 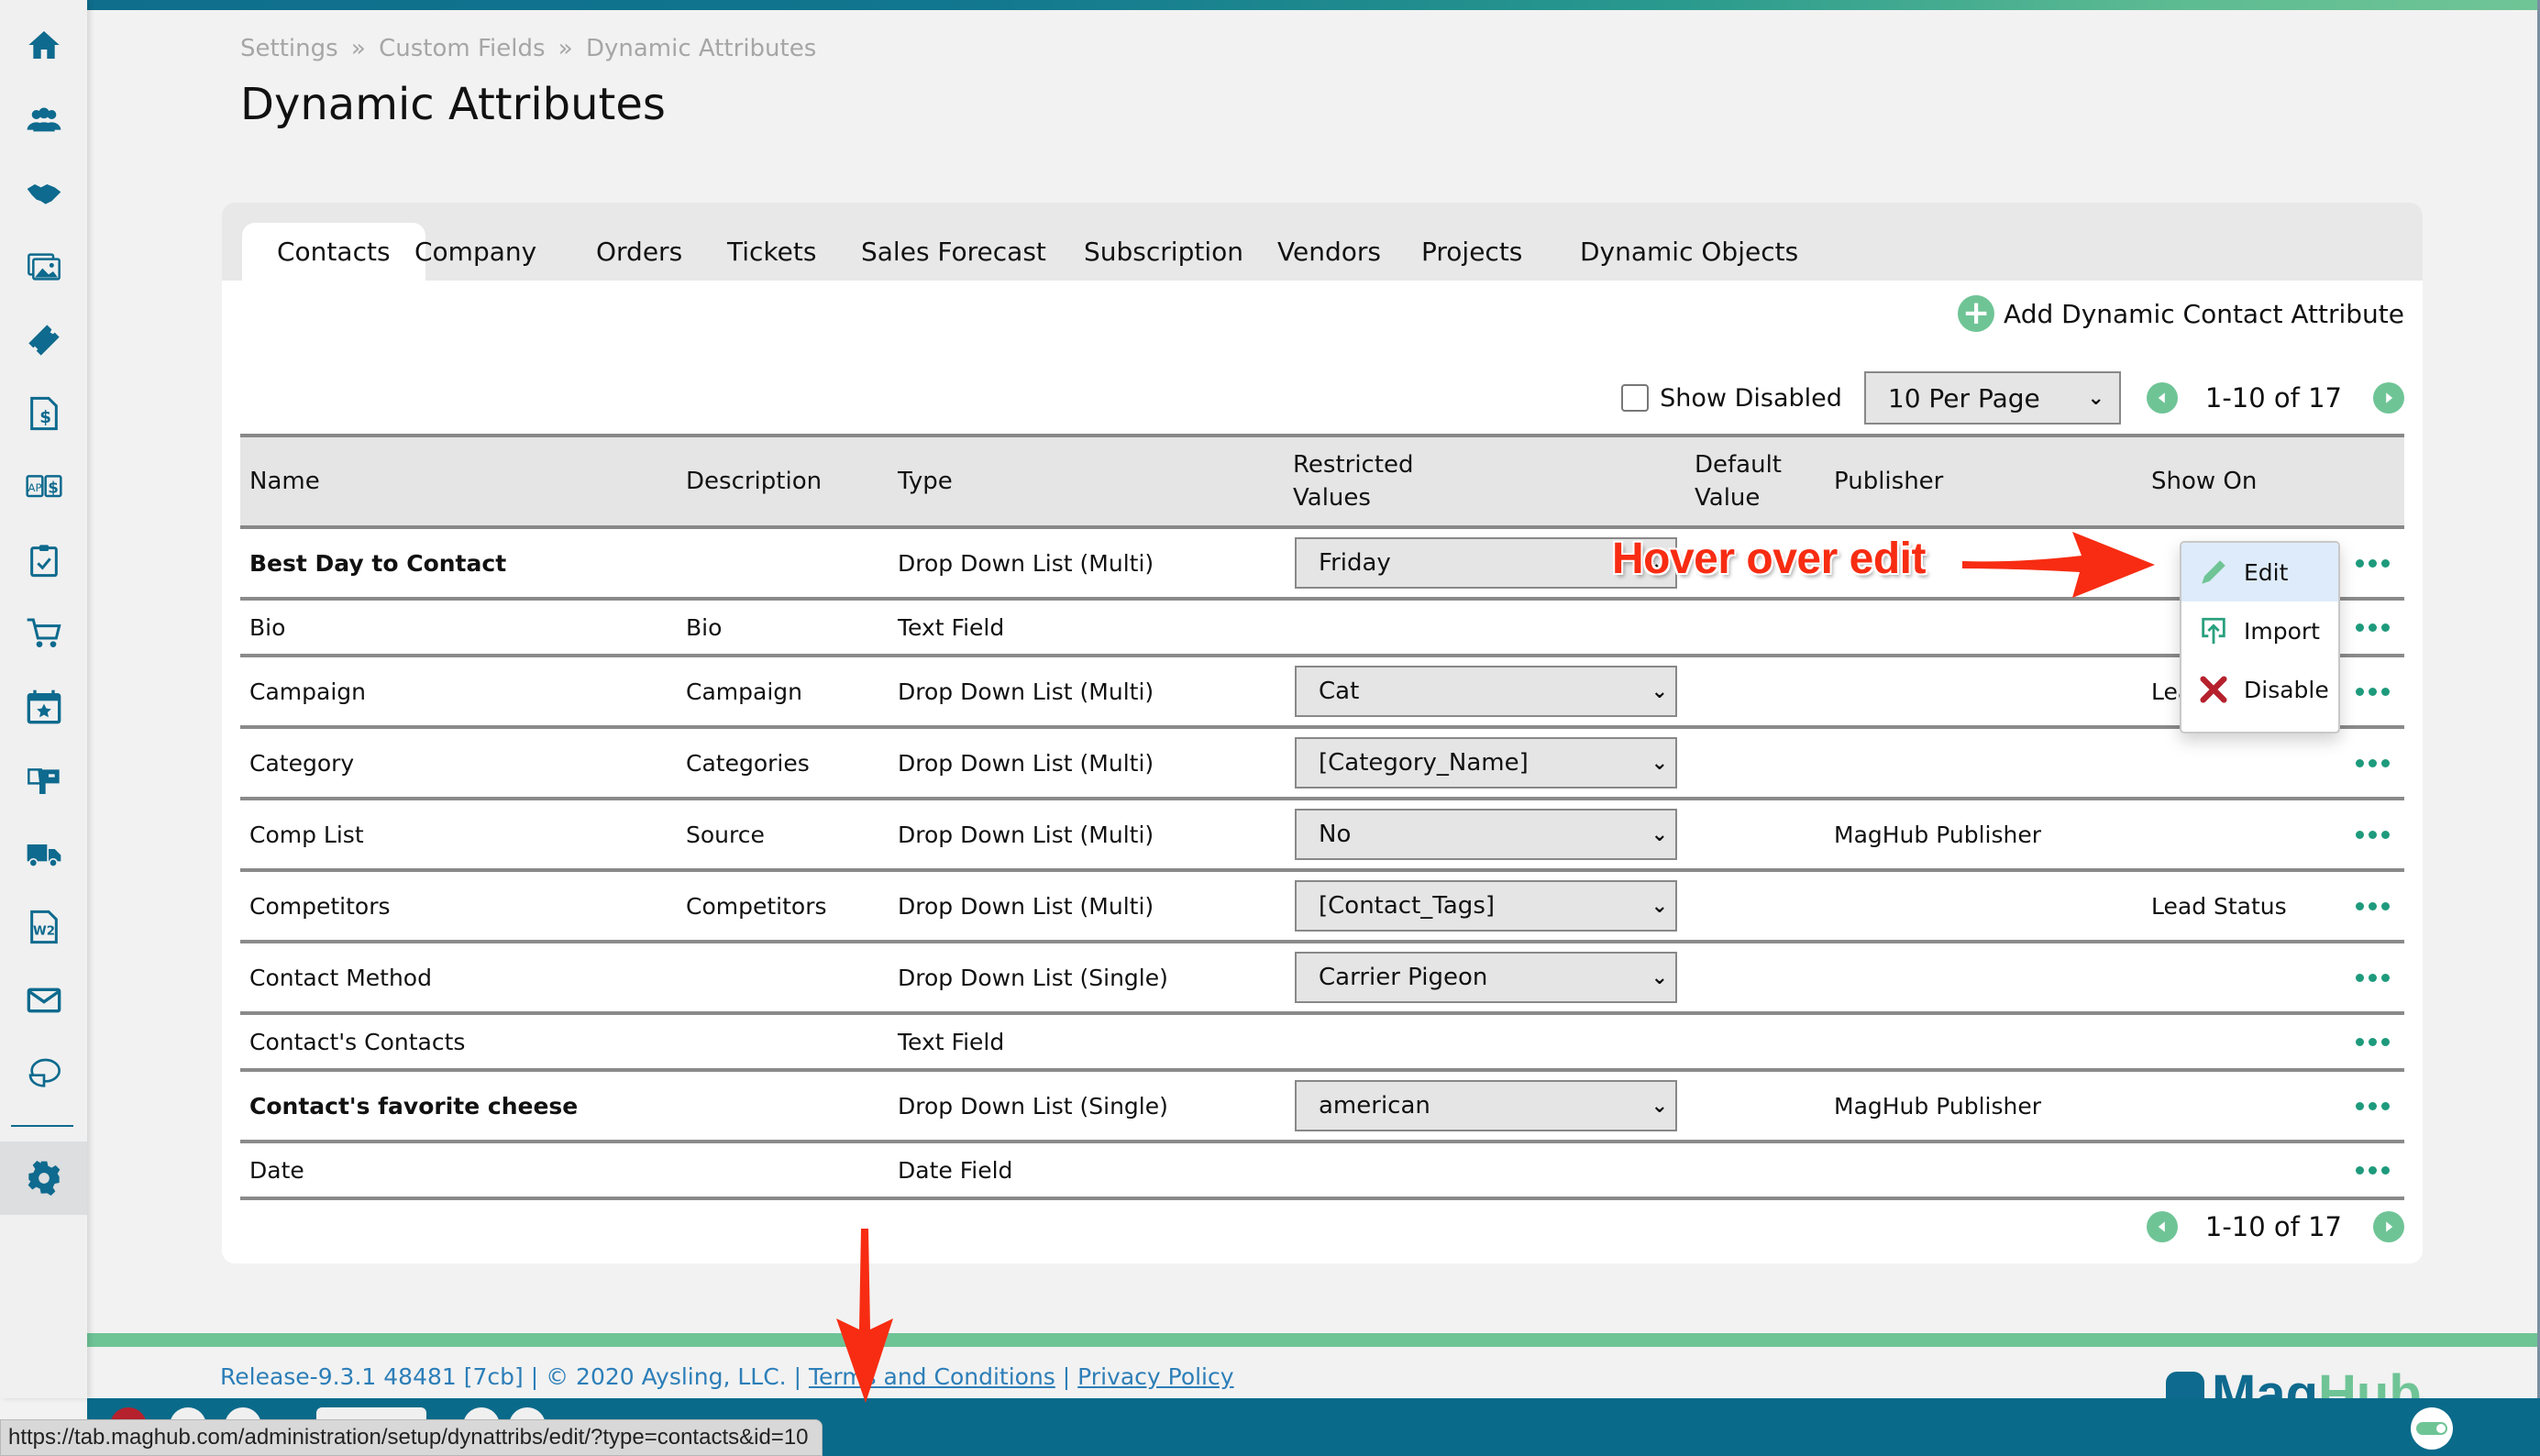 What do you see at coordinates (43, 1000) in the screenshot?
I see `sidebar-item-email` at bounding box center [43, 1000].